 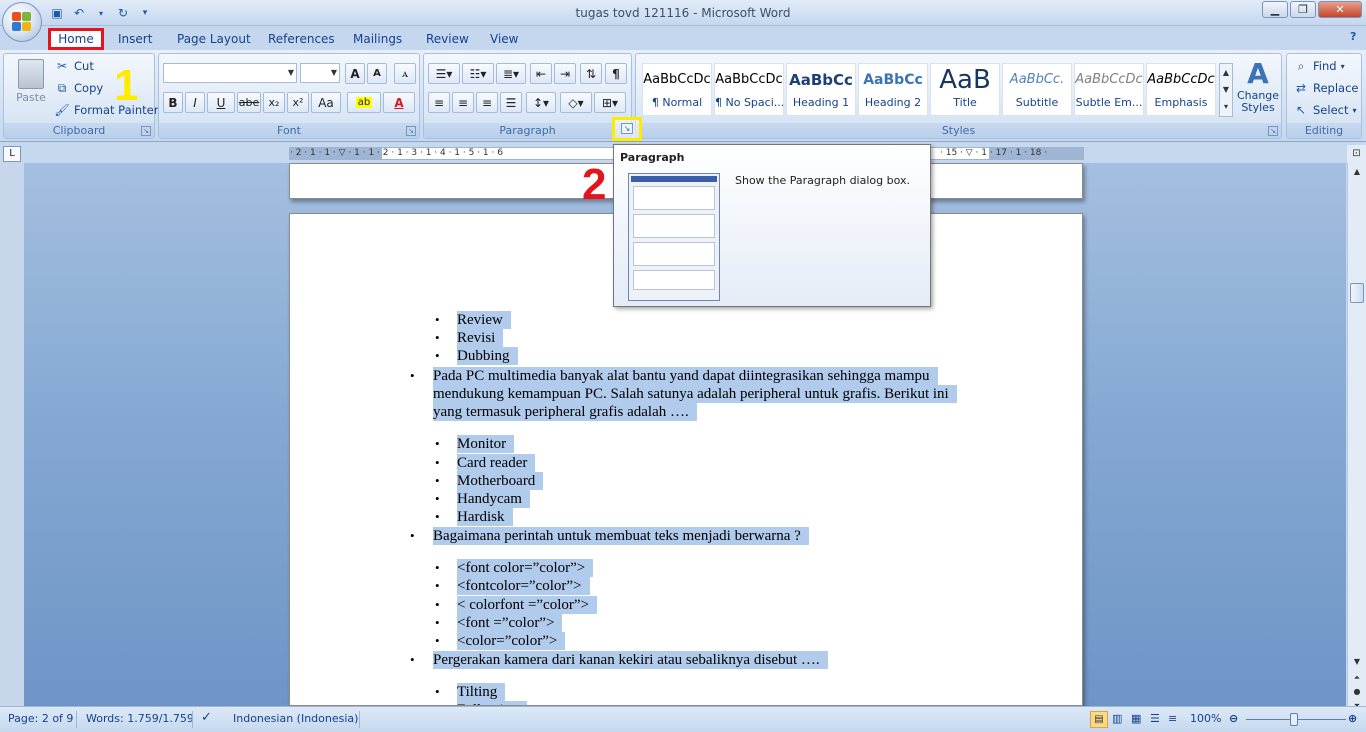 I want to click on align-left-button: ≡, so click(x=439, y=102).